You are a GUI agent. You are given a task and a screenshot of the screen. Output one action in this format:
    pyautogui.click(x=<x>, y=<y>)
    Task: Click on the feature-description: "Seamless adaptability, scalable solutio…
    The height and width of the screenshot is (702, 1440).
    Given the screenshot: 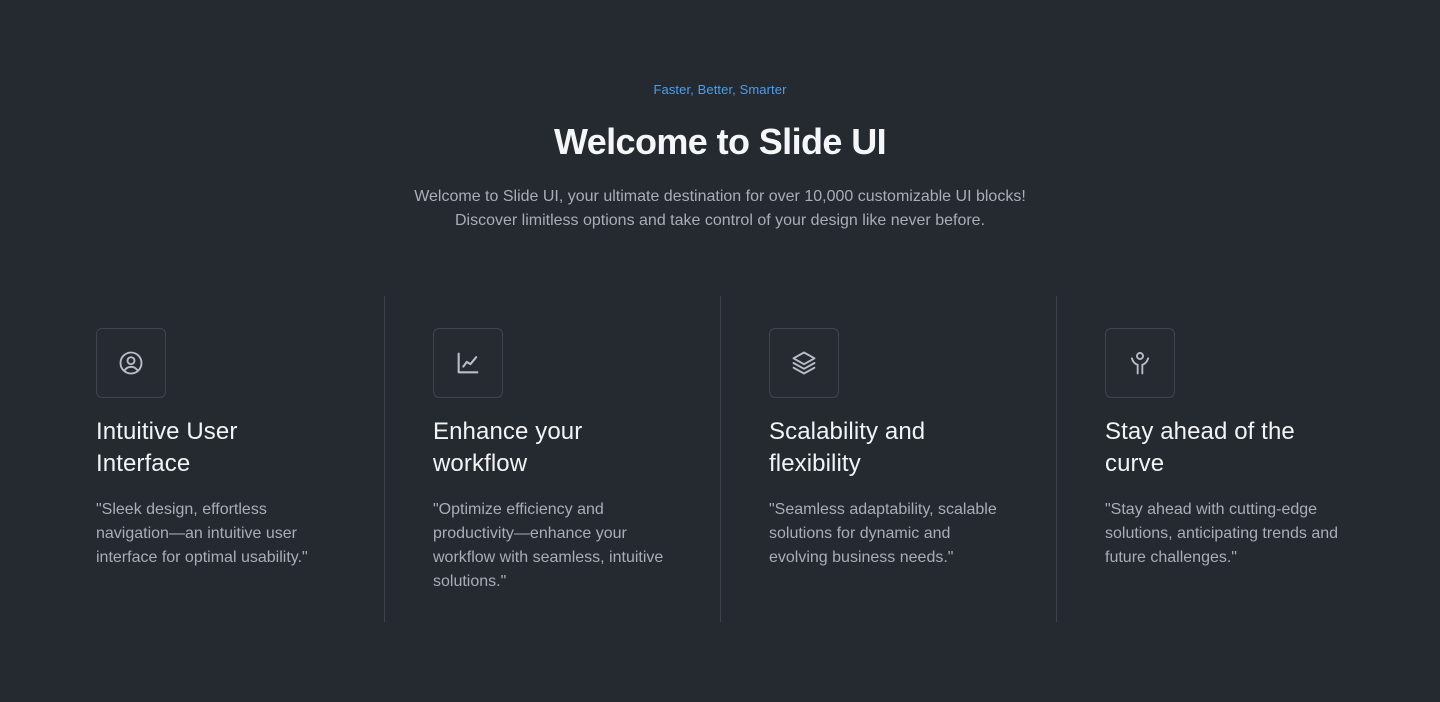 What is the action you would take?
    pyautogui.click(x=883, y=533)
    